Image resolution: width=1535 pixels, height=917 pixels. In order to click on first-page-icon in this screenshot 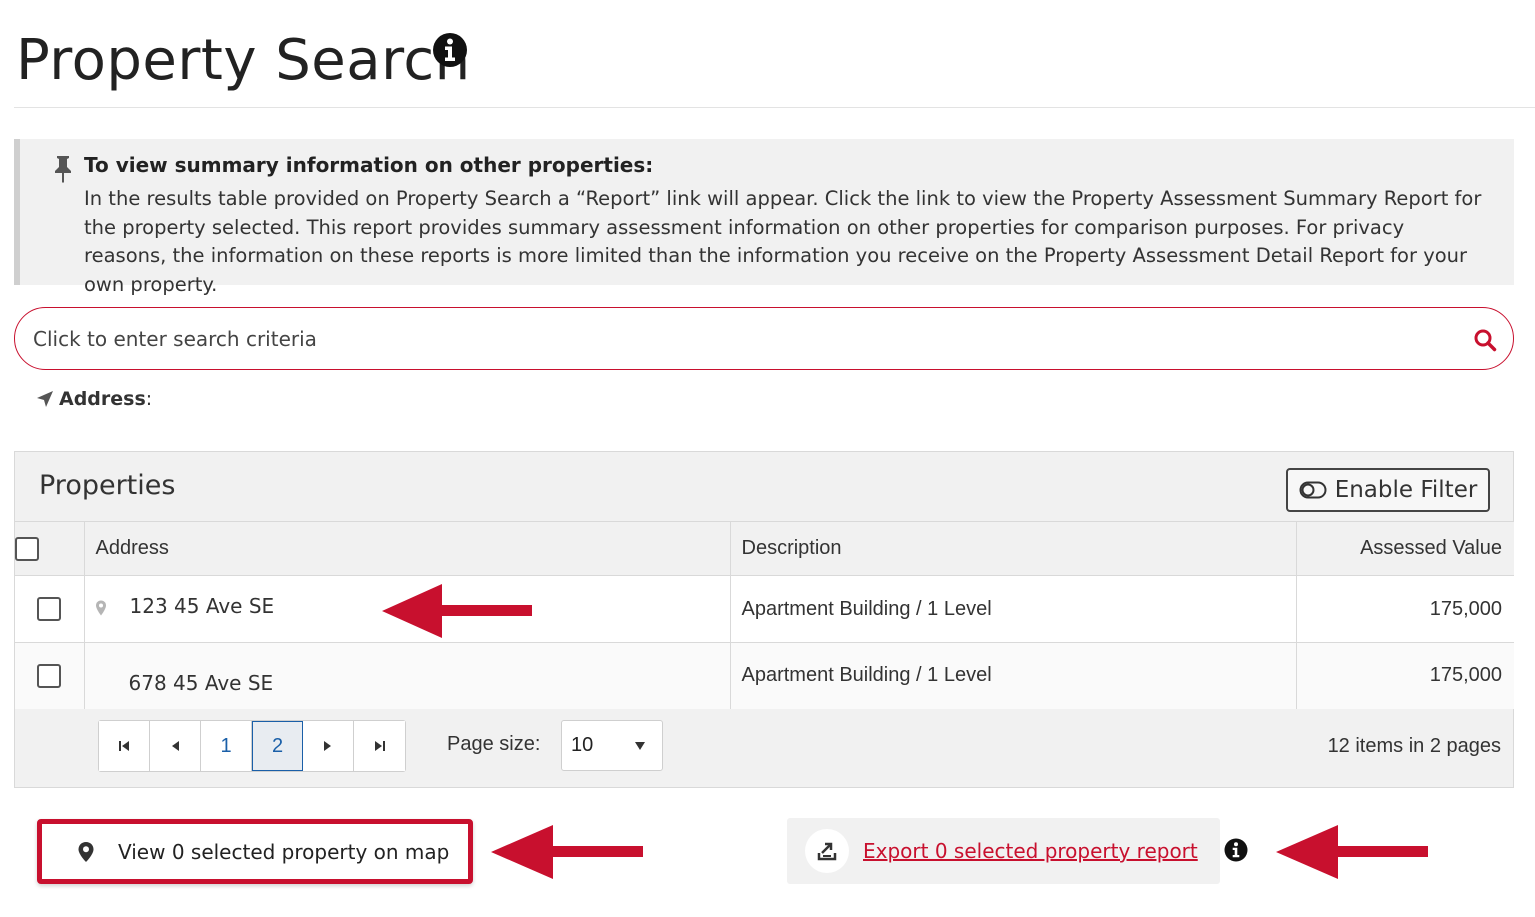, I will do `click(124, 746)`.